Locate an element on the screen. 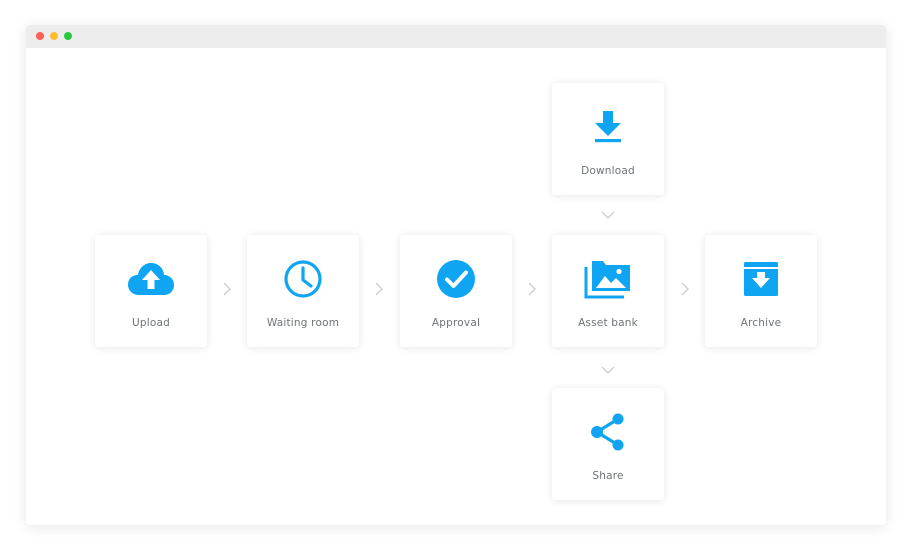  archive-label: Archive is located at coordinates (761, 323).